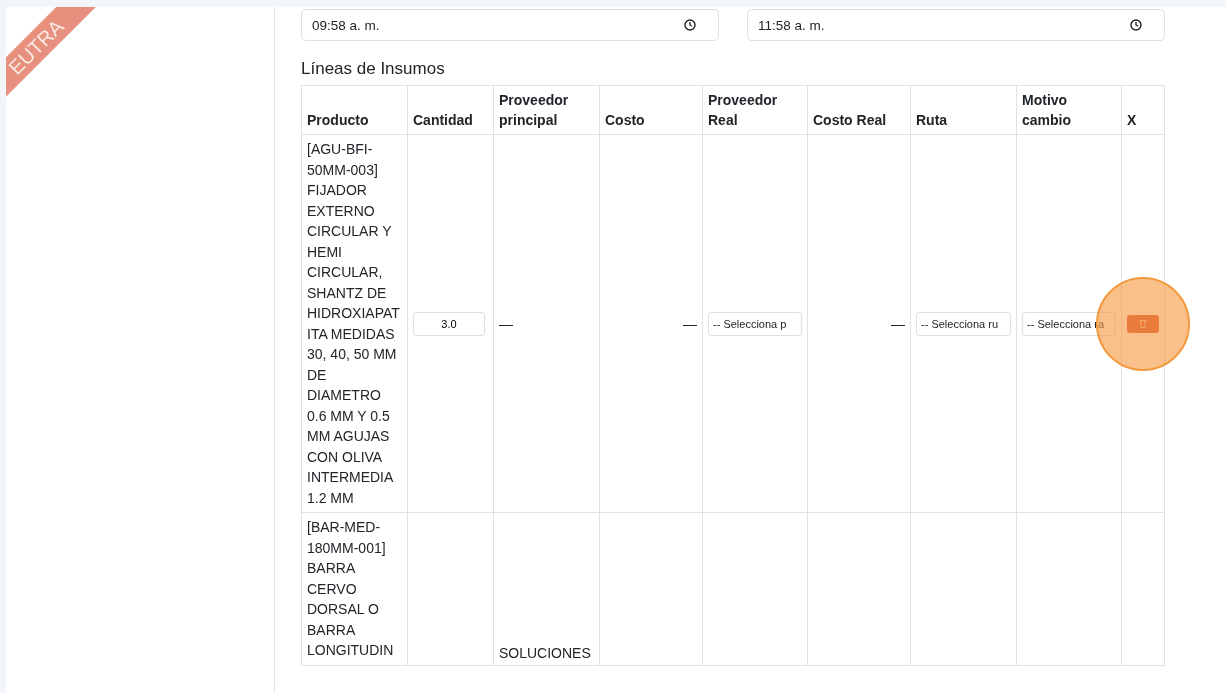 This screenshot has height=693, width=1226. Describe the element at coordinates (1143, 110) in the screenshot. I see `column-header: X` at that location.